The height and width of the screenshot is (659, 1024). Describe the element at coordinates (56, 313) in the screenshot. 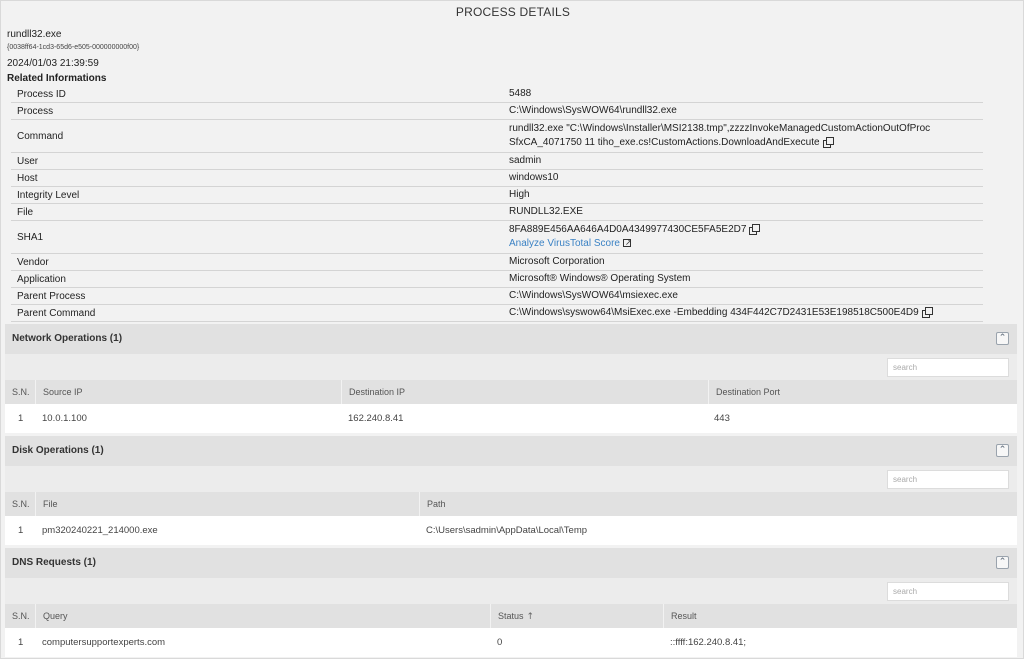

I see `detail-key: Parent Command` at that location.